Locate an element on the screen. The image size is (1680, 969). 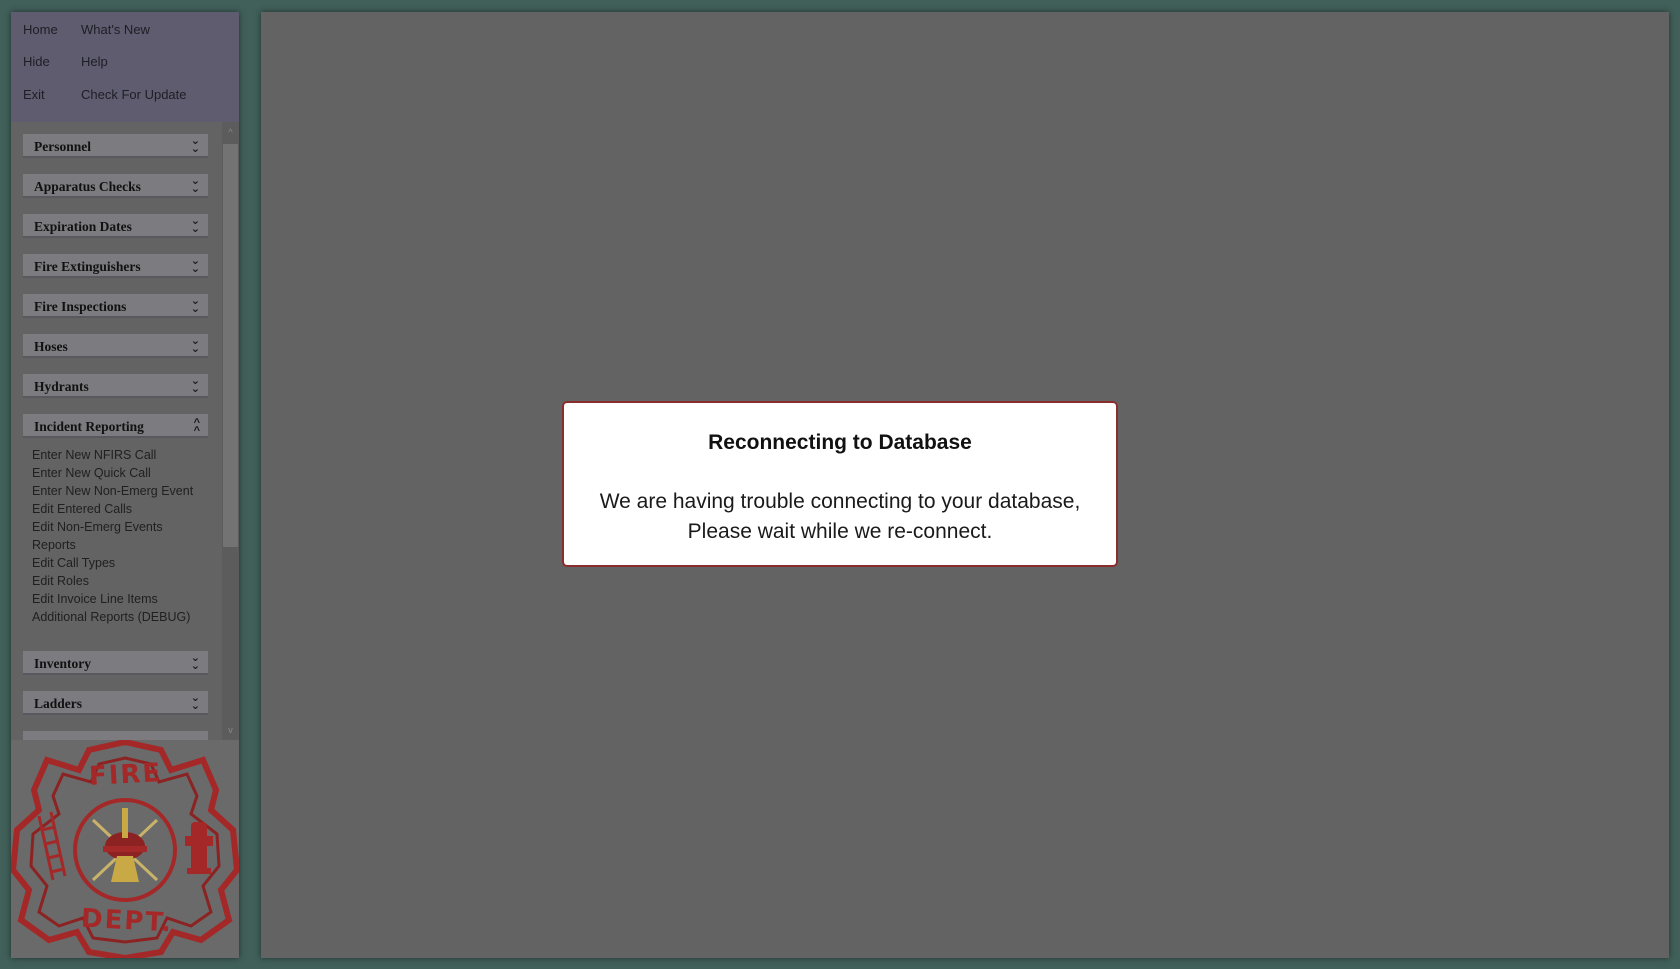
section-label: Expiration Dates is located at coordinates (83, 226).